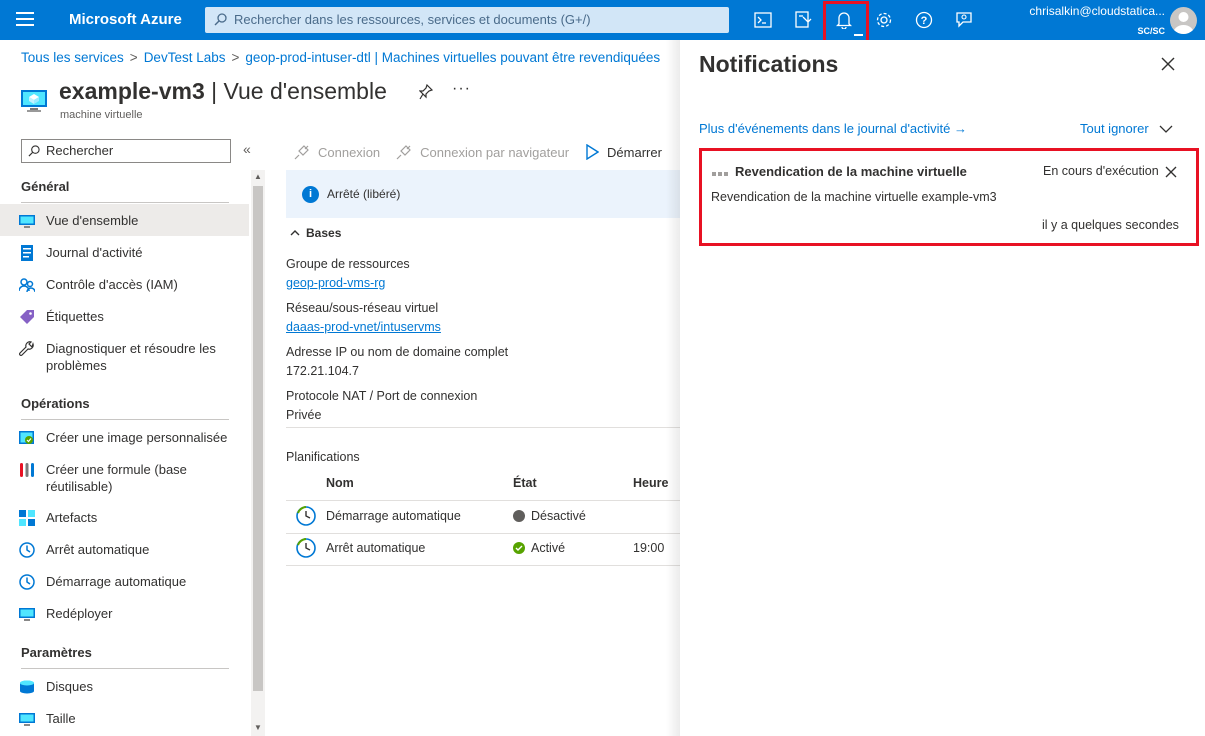  I want to click on size-icon, so click(27, 719).